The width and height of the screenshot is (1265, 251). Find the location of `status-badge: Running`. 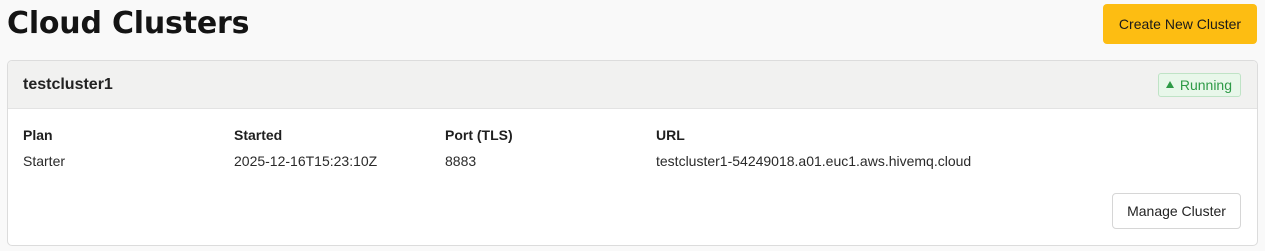

status-badge: Running is located at coordinates (1199, 85).